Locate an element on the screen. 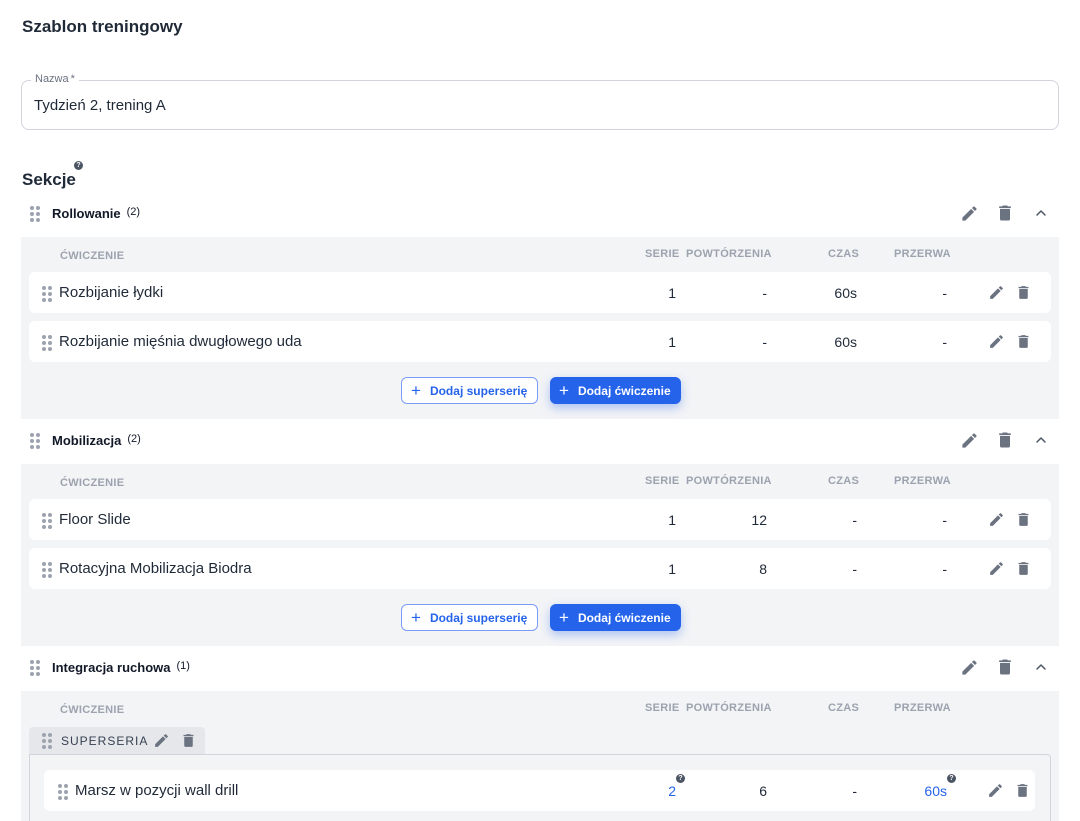  exercise-name: Rotacyjna Mobilizacja Biodra is located at coordinates (155, 568).